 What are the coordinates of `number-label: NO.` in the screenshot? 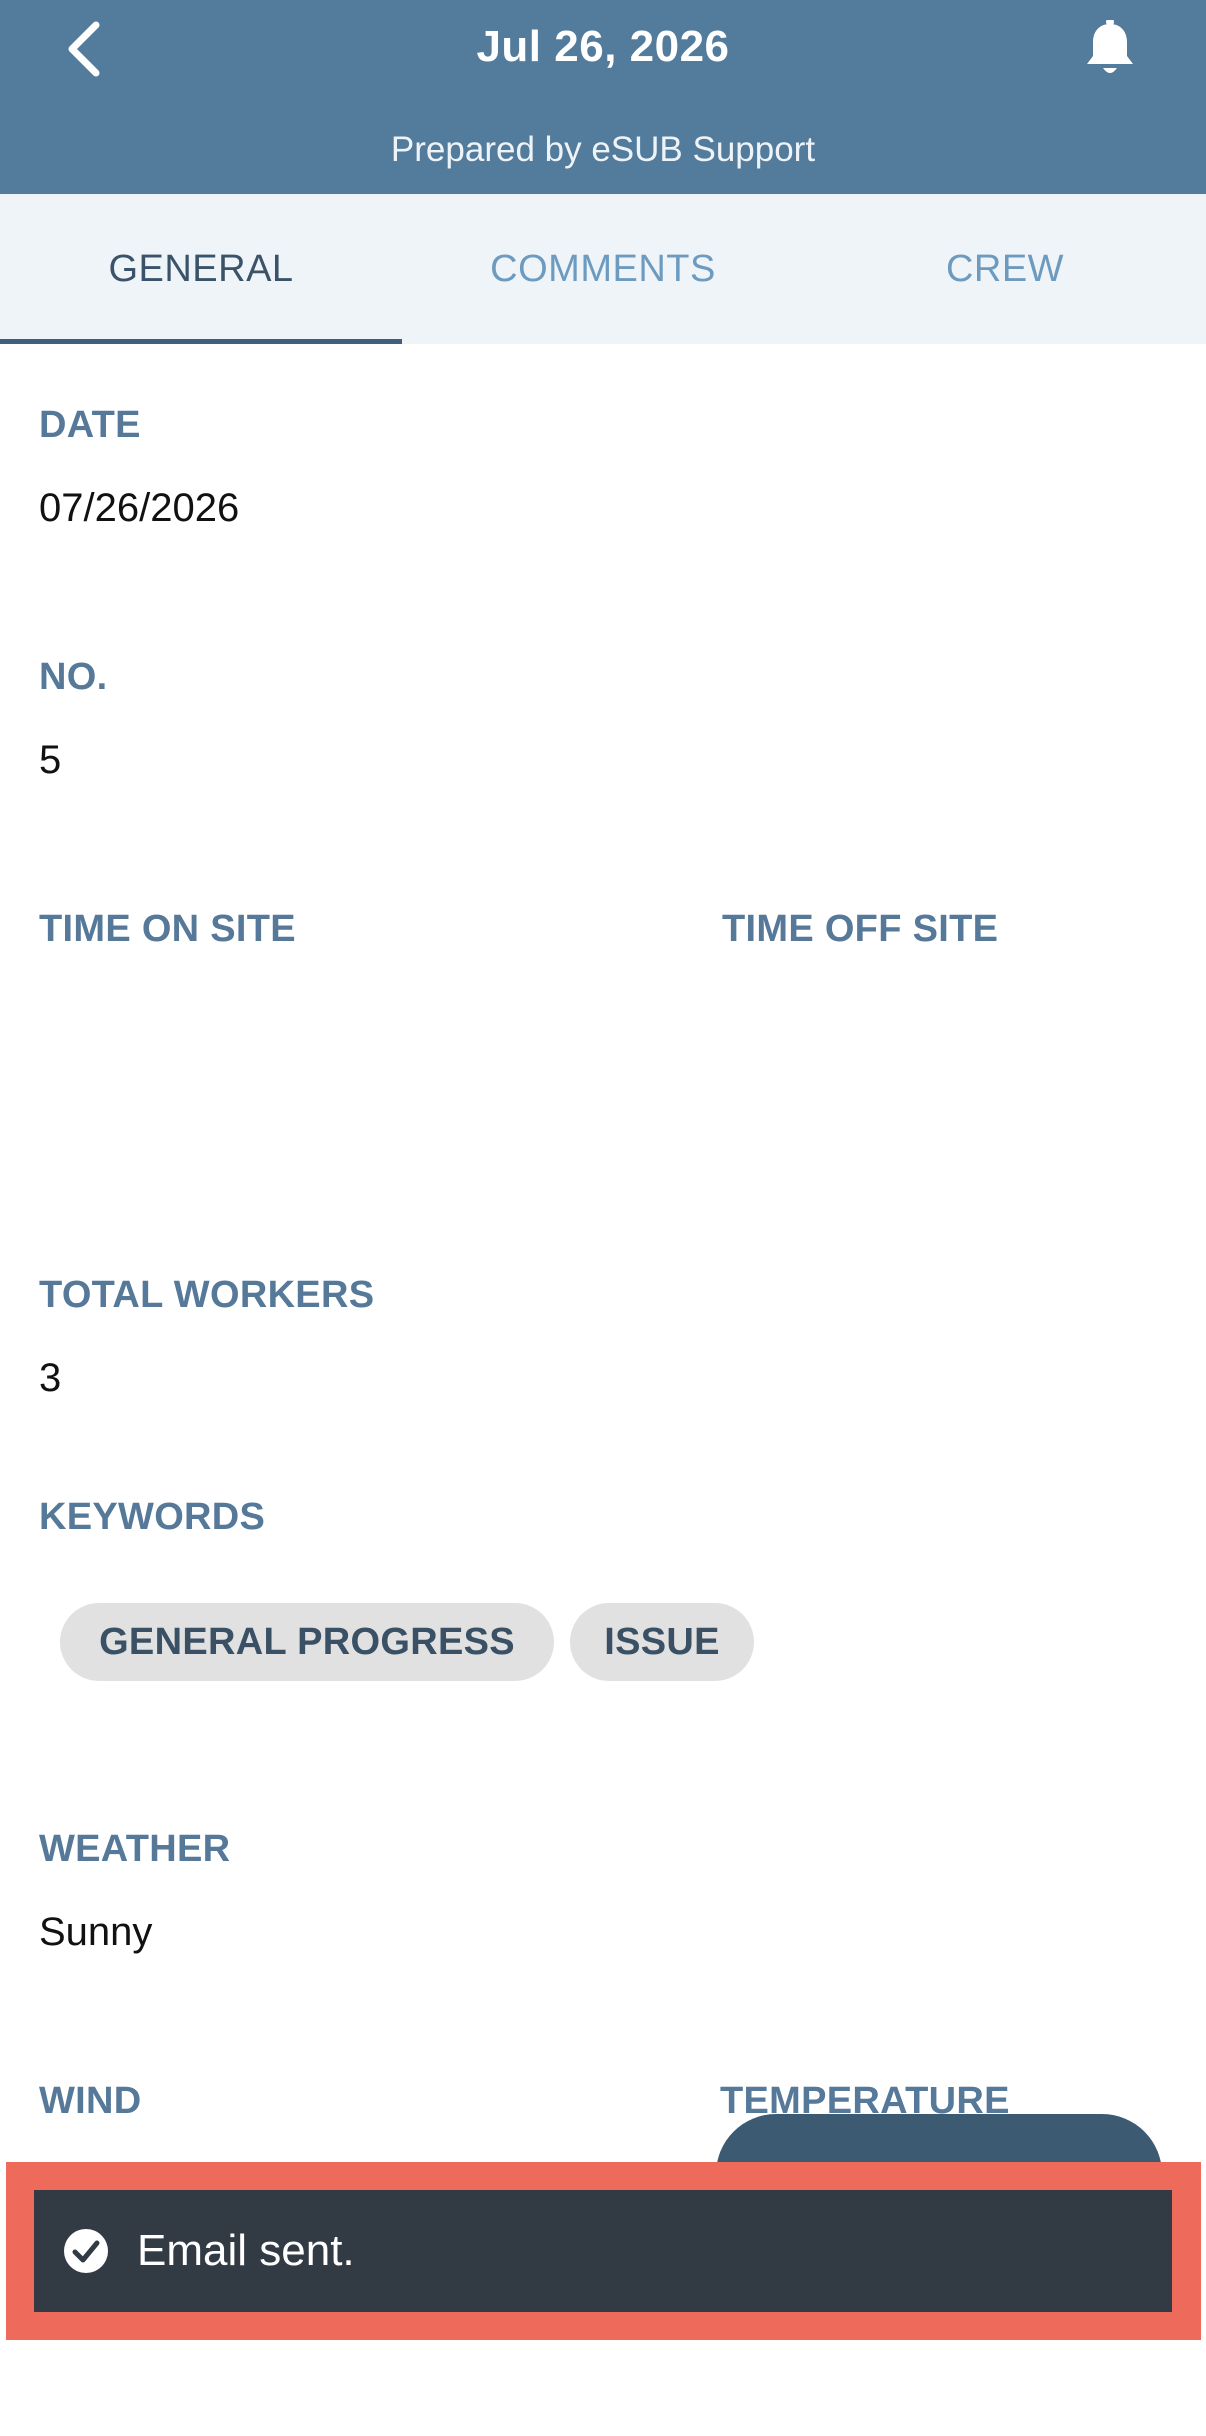 It's located at (73, 677).